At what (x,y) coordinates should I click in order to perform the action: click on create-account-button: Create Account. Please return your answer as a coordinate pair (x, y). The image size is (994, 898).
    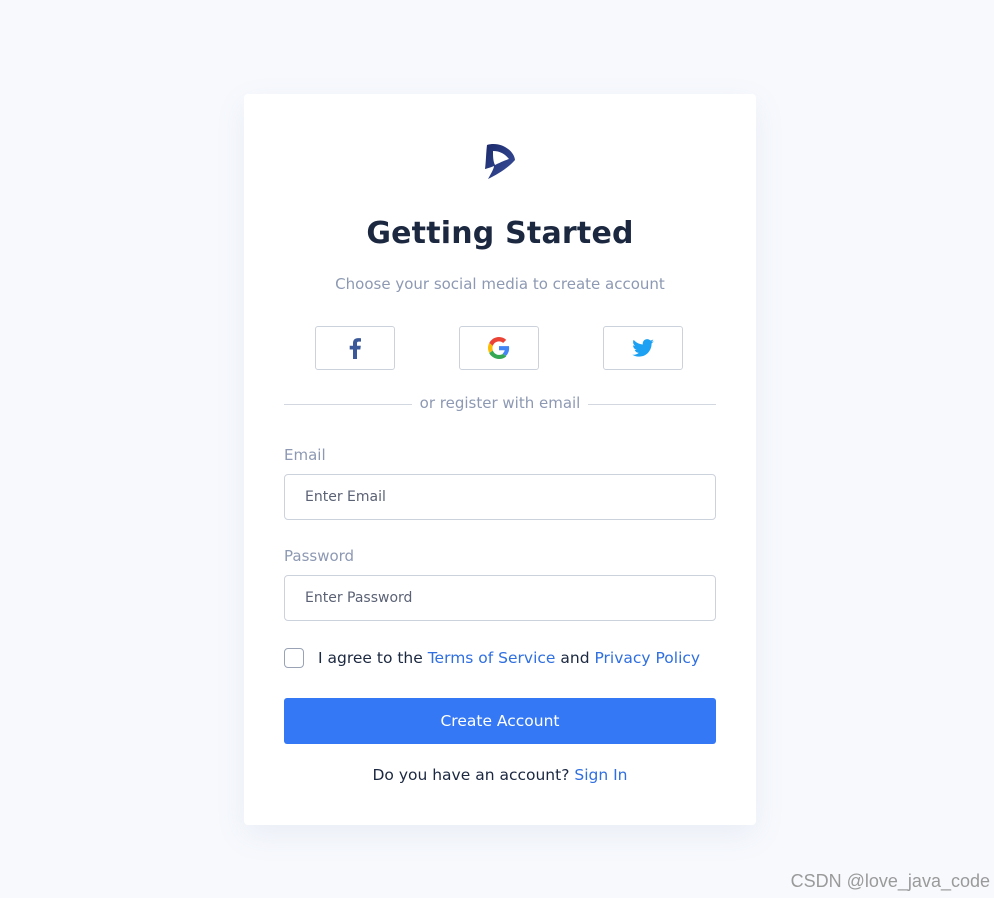
    Looking at the image, I should click on (500, 721).